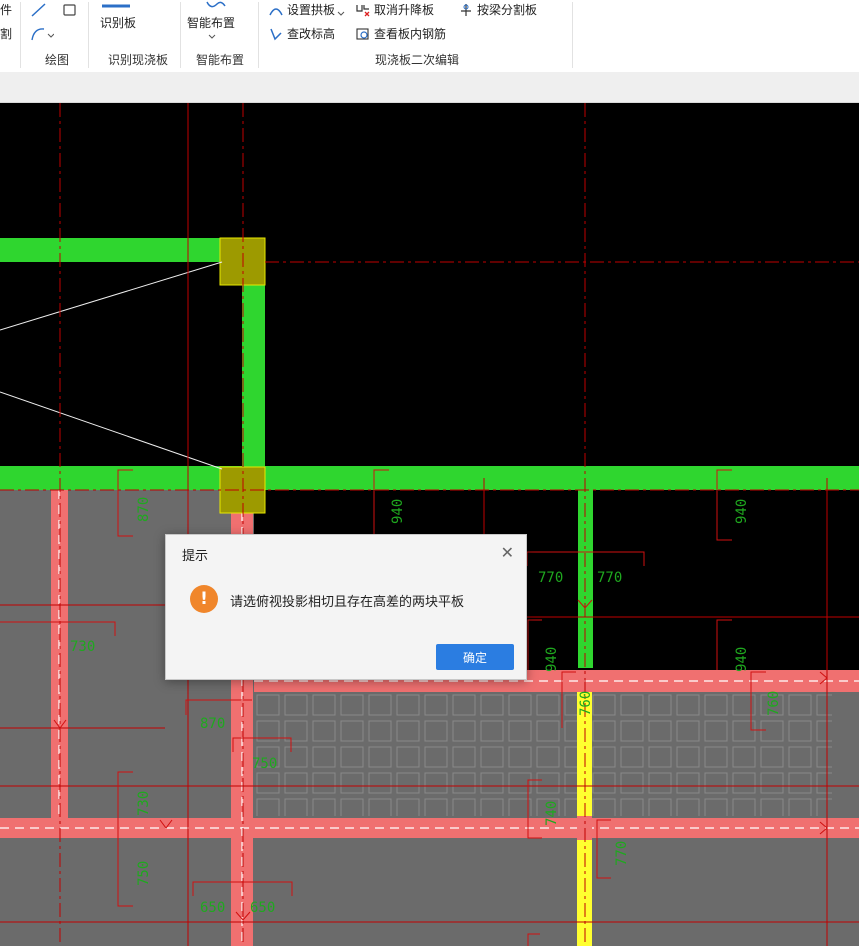 The height and width of the screenshot is (946, 859). I want to click on set-arch-slab-button: 设置拱板, so click(308, 10).